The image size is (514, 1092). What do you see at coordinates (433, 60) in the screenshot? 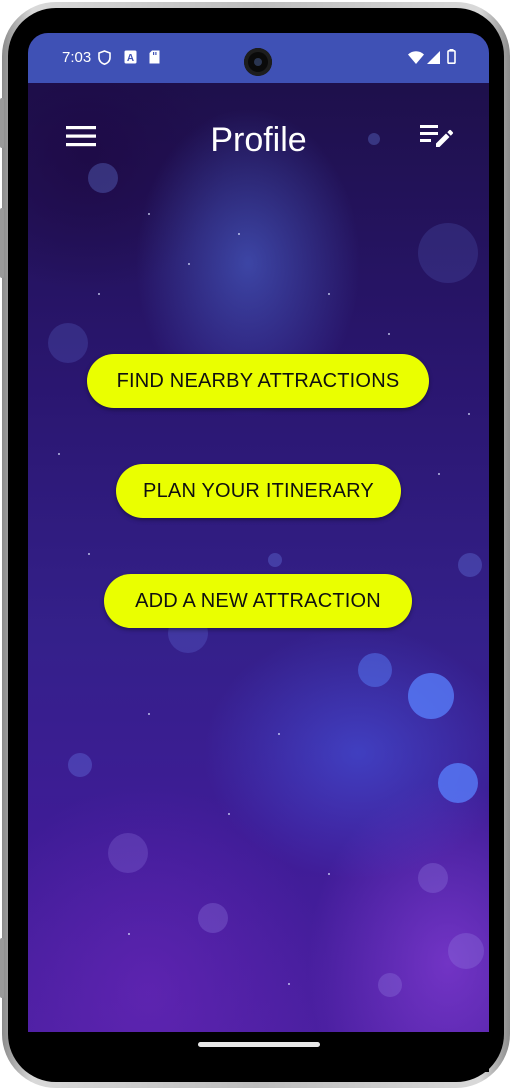
I see `cell-signal-icon` at bounding box center [433, 60].